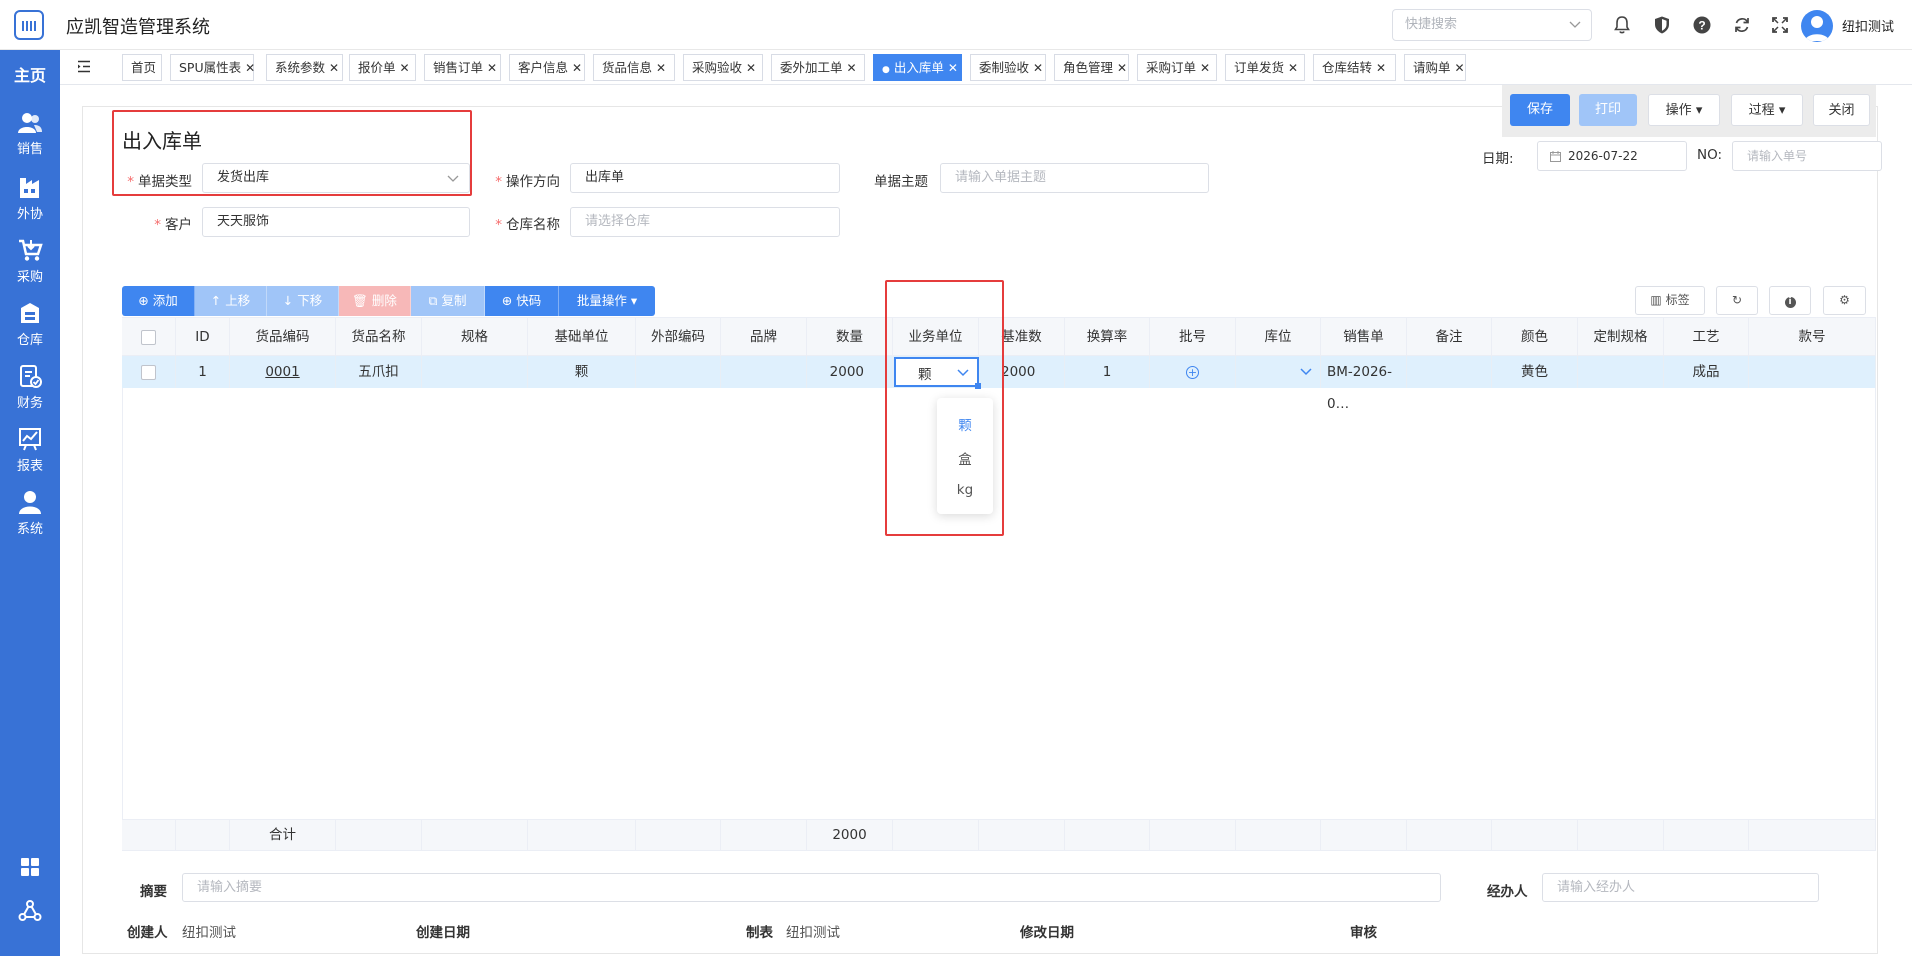 The image size is (1912, 956). I want to click on sidebar-item-system: 系统, so click(30, 513).